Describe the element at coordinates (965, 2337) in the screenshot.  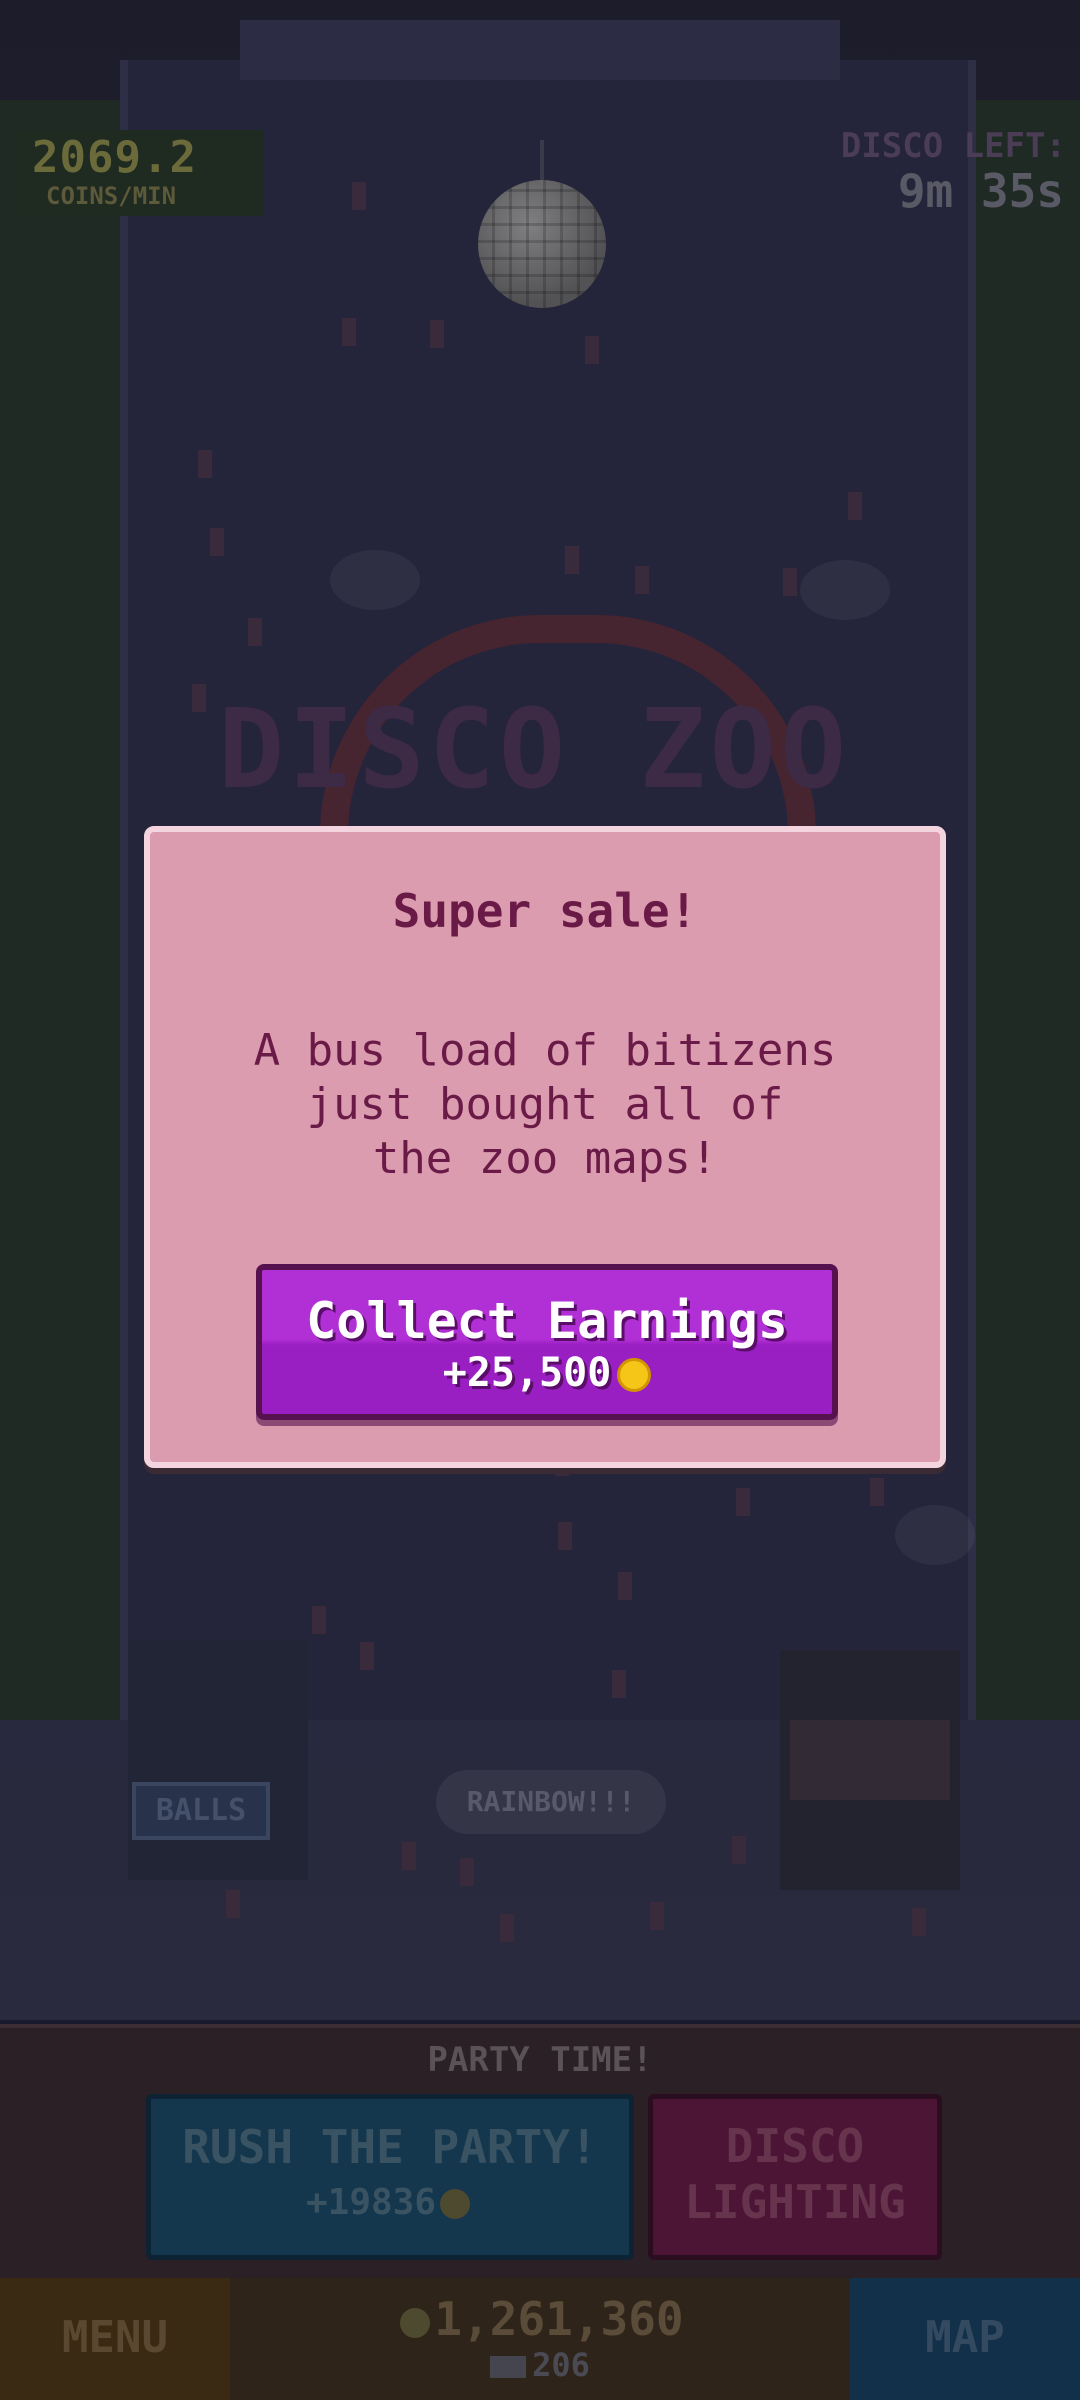
I see `map-label: MAP` at that location.